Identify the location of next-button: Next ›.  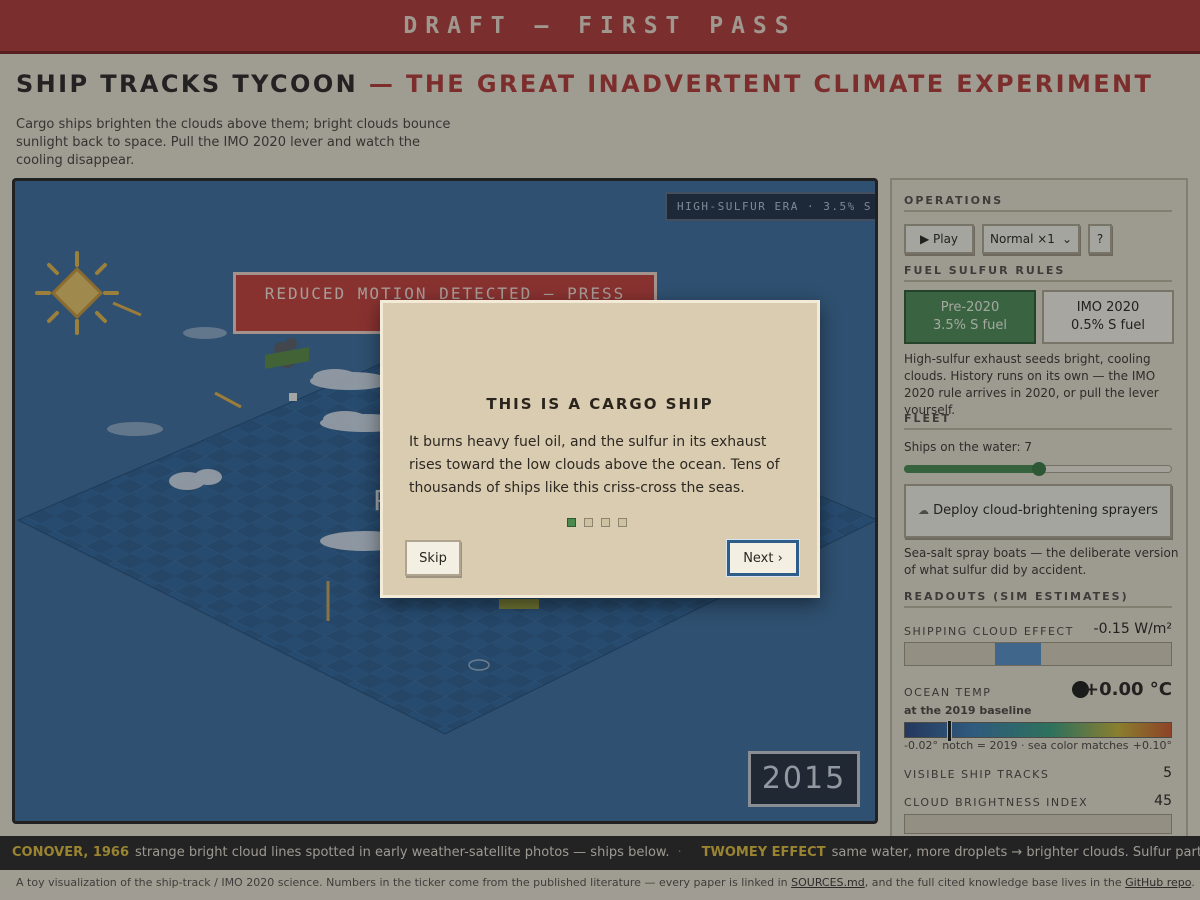
(763, 558).